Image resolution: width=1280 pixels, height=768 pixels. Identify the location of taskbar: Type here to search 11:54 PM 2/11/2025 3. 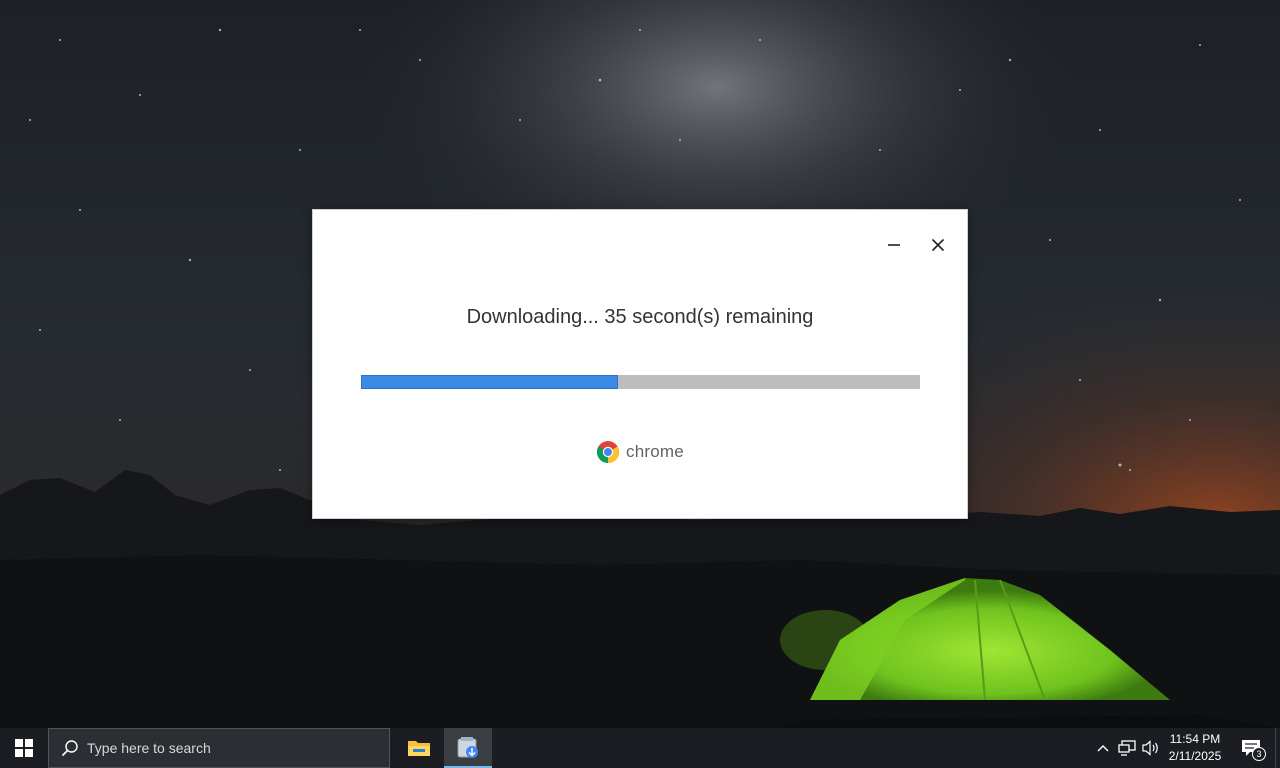
(640, 748).